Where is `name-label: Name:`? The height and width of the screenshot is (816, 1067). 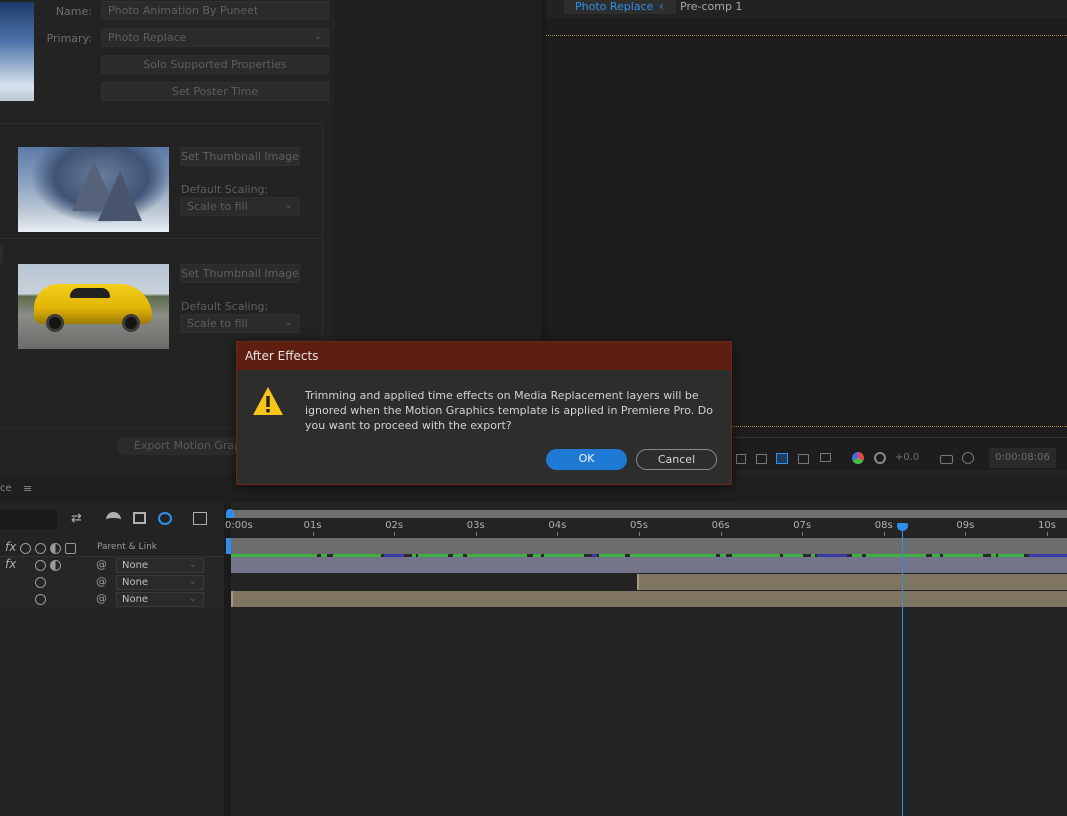
name-label: Name: is located at coordinates (73, 11).